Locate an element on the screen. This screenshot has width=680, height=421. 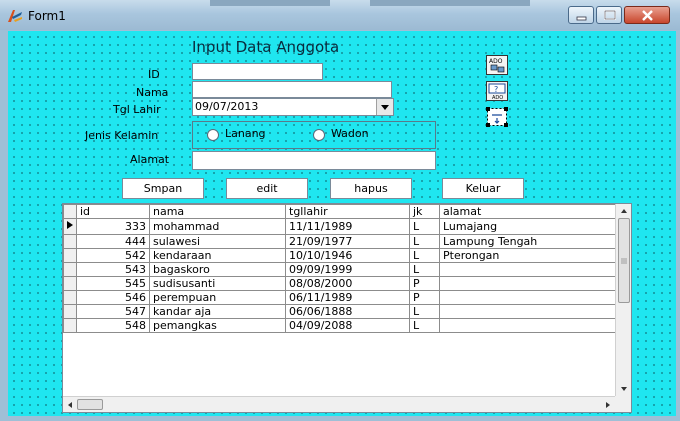
cell-tgllahir: 06/06/1888 is located at coordinates (347, 311).